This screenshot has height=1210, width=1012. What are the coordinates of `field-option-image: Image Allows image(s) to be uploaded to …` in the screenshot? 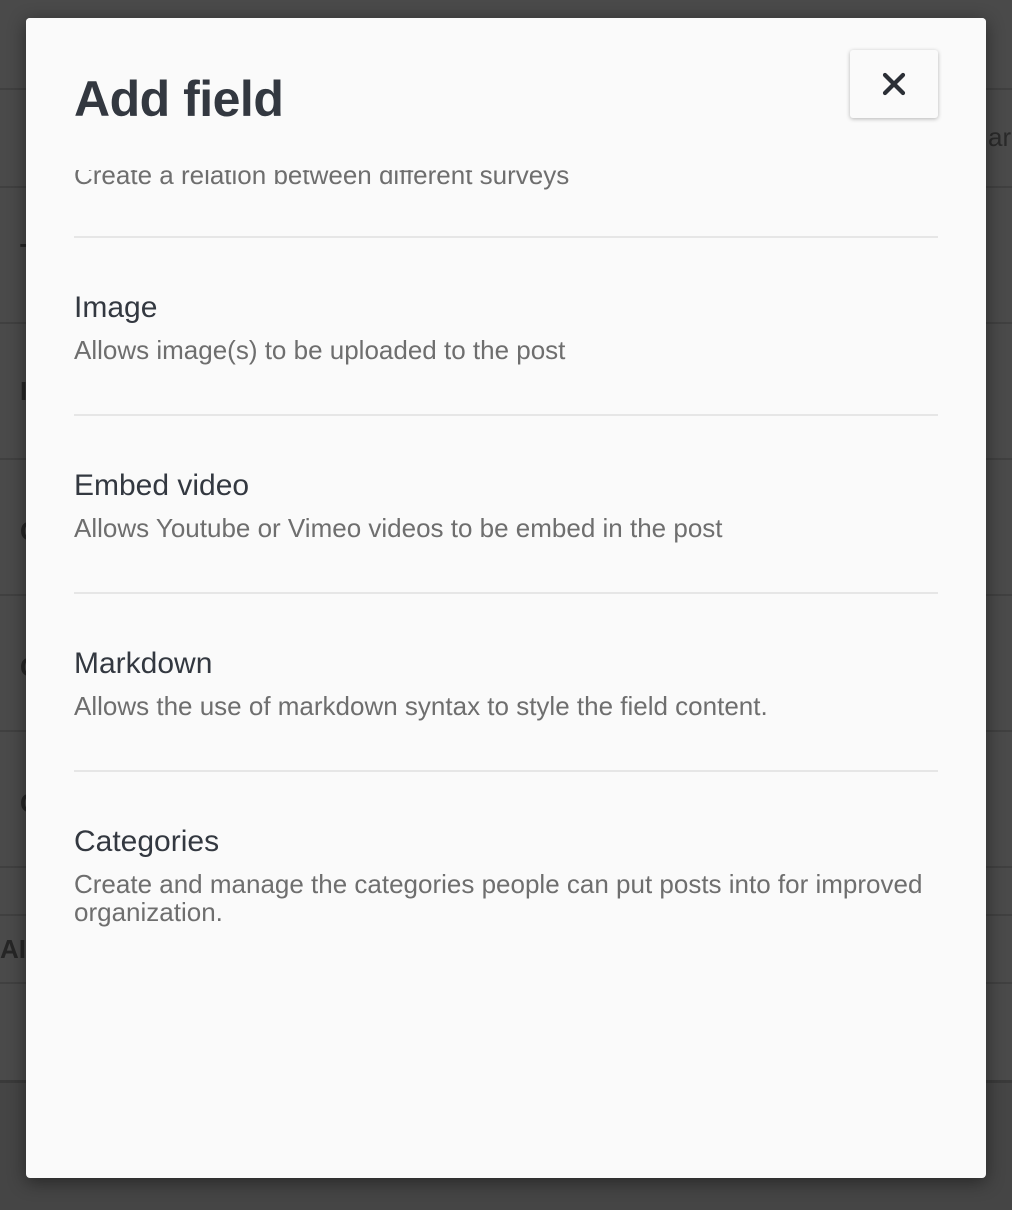 It's located at (506, 325).